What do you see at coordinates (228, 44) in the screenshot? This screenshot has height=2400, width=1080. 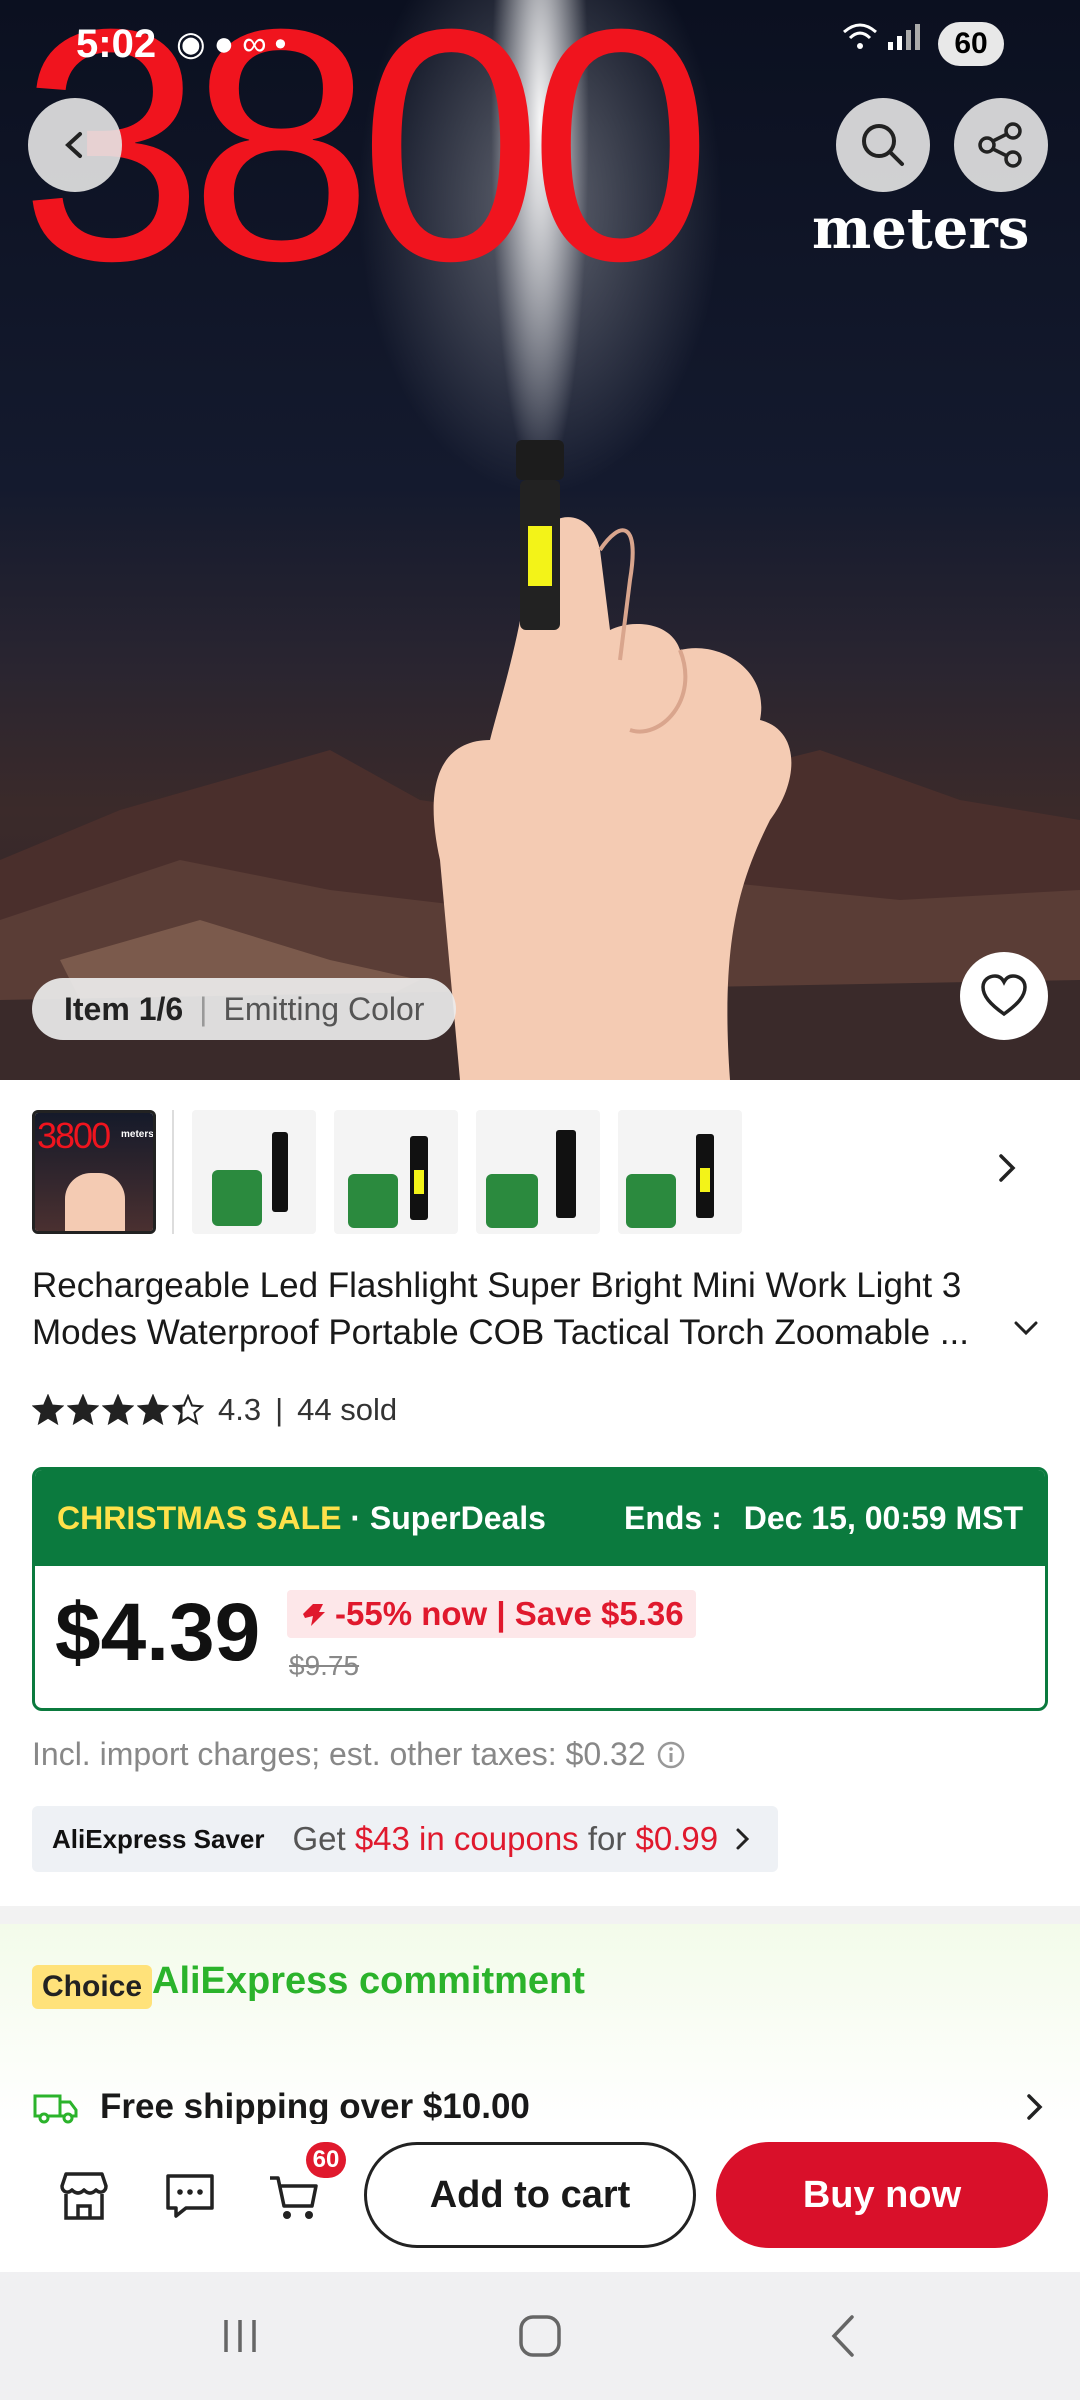 I see `app-icon: ●` at bounding box center [228, 44].